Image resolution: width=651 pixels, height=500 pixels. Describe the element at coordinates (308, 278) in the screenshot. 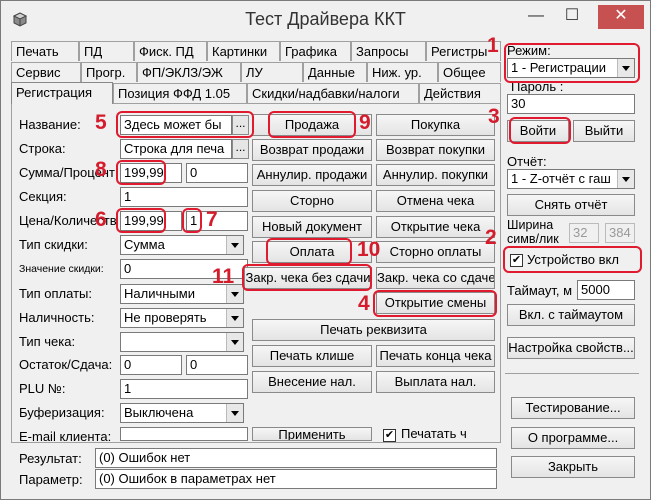

I see `close-check-no-change-button: Закр. чека без сдачи` at that location.